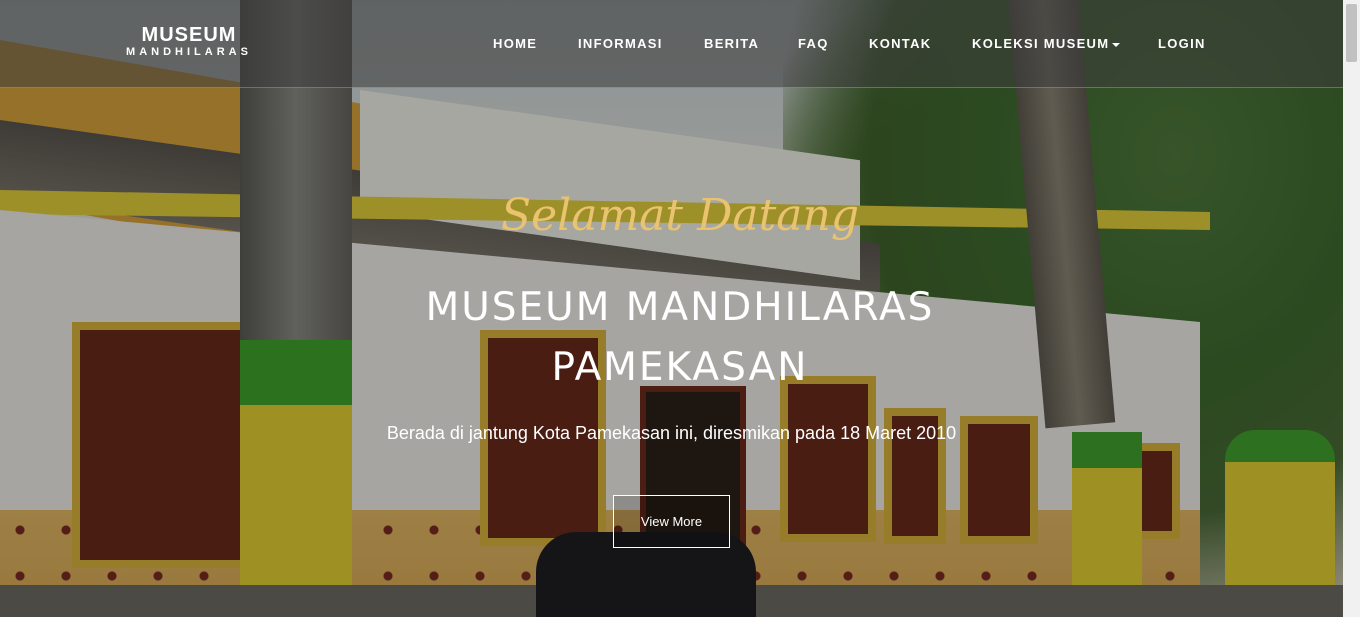 This screenshot has height=617, width=1360. I want to click on nav-home: HOME, so click(515, 43).